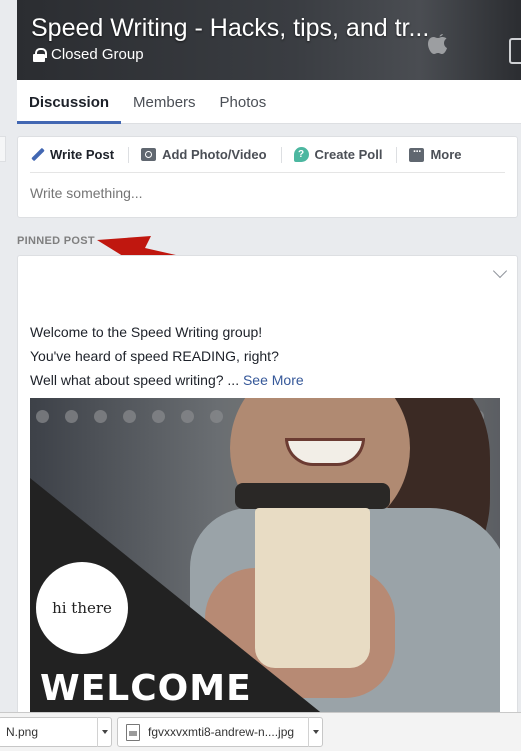  I want to click on group-privacy: Closed Group, so click(88, 54).